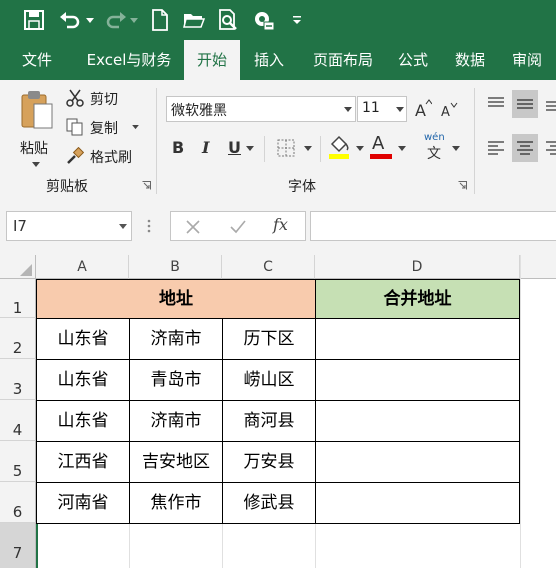 The width and height of the screenshot is (556, 583). Describe the element at coordinates (106, 99) in the screenshot. I see `cut-button: 剪切` at that location.